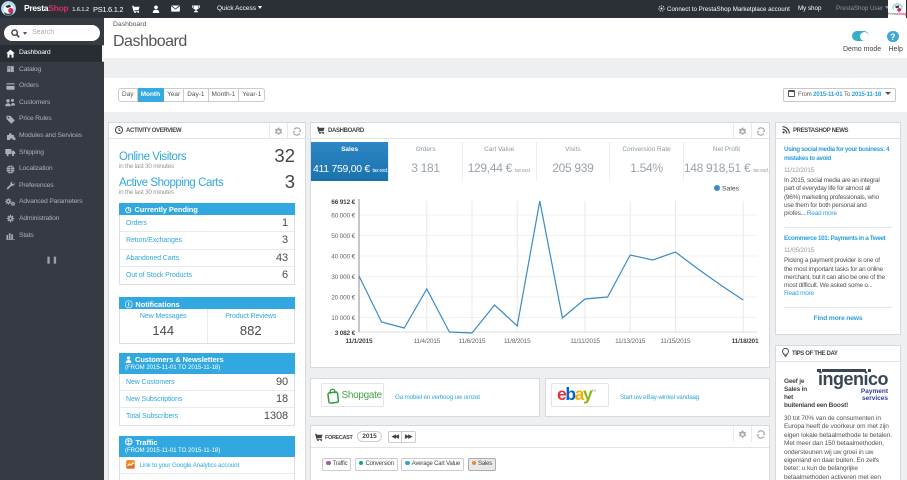 The image size is (907, 480). I want to click on svg-text: 40 000 €, so click(343, 257).